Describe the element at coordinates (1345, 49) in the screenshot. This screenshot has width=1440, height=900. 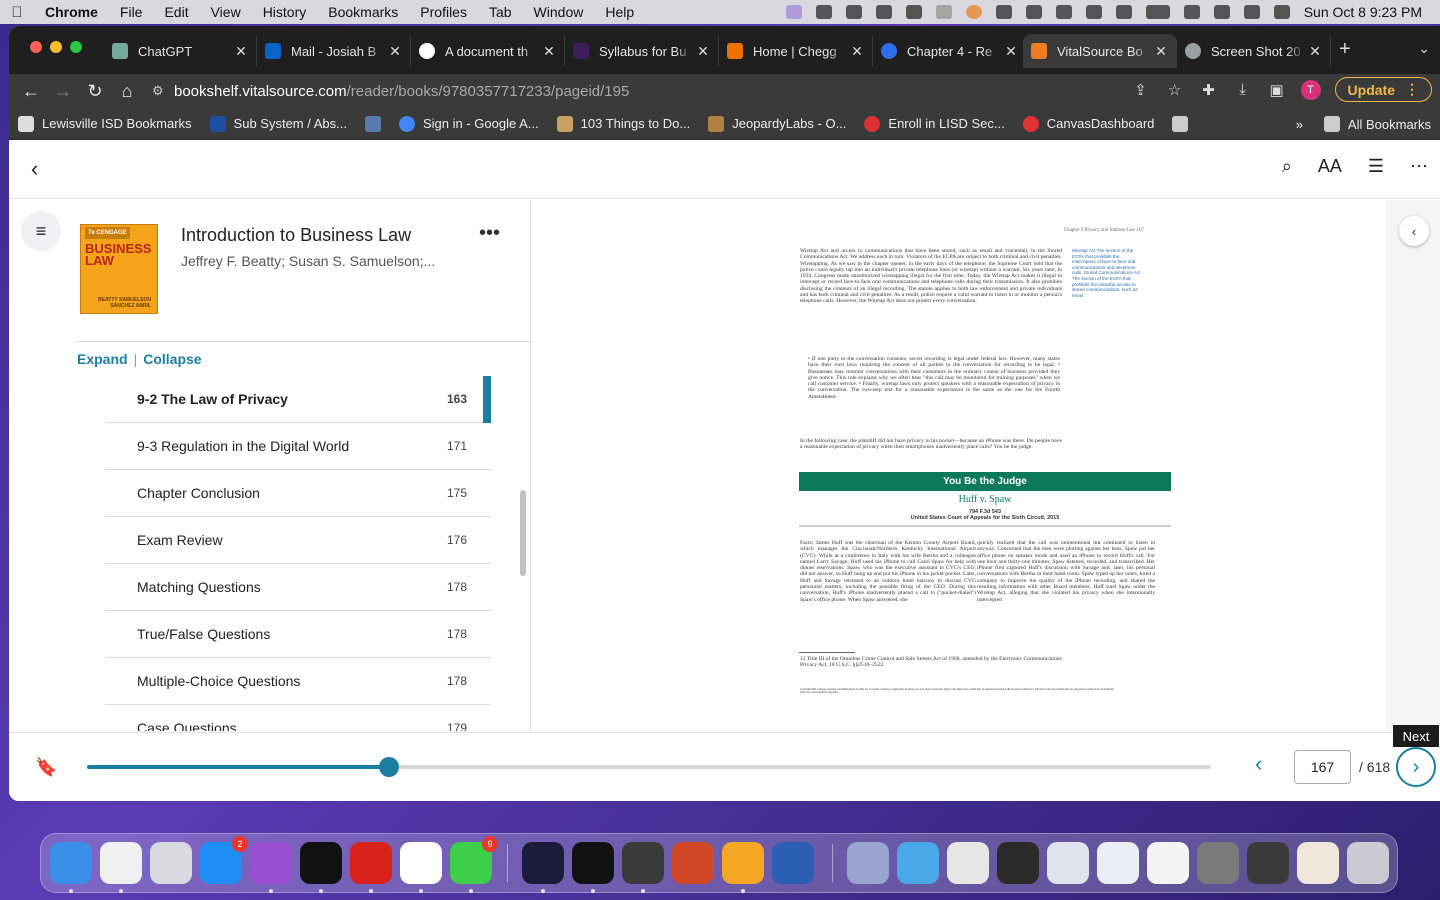
I see `new-tab-icon: +` at that location.